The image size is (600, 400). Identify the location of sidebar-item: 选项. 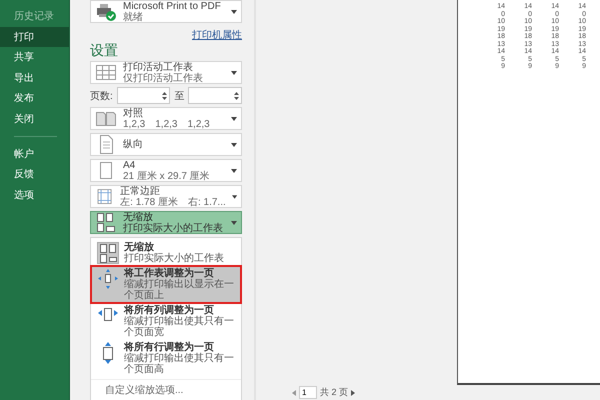
(34, 194).